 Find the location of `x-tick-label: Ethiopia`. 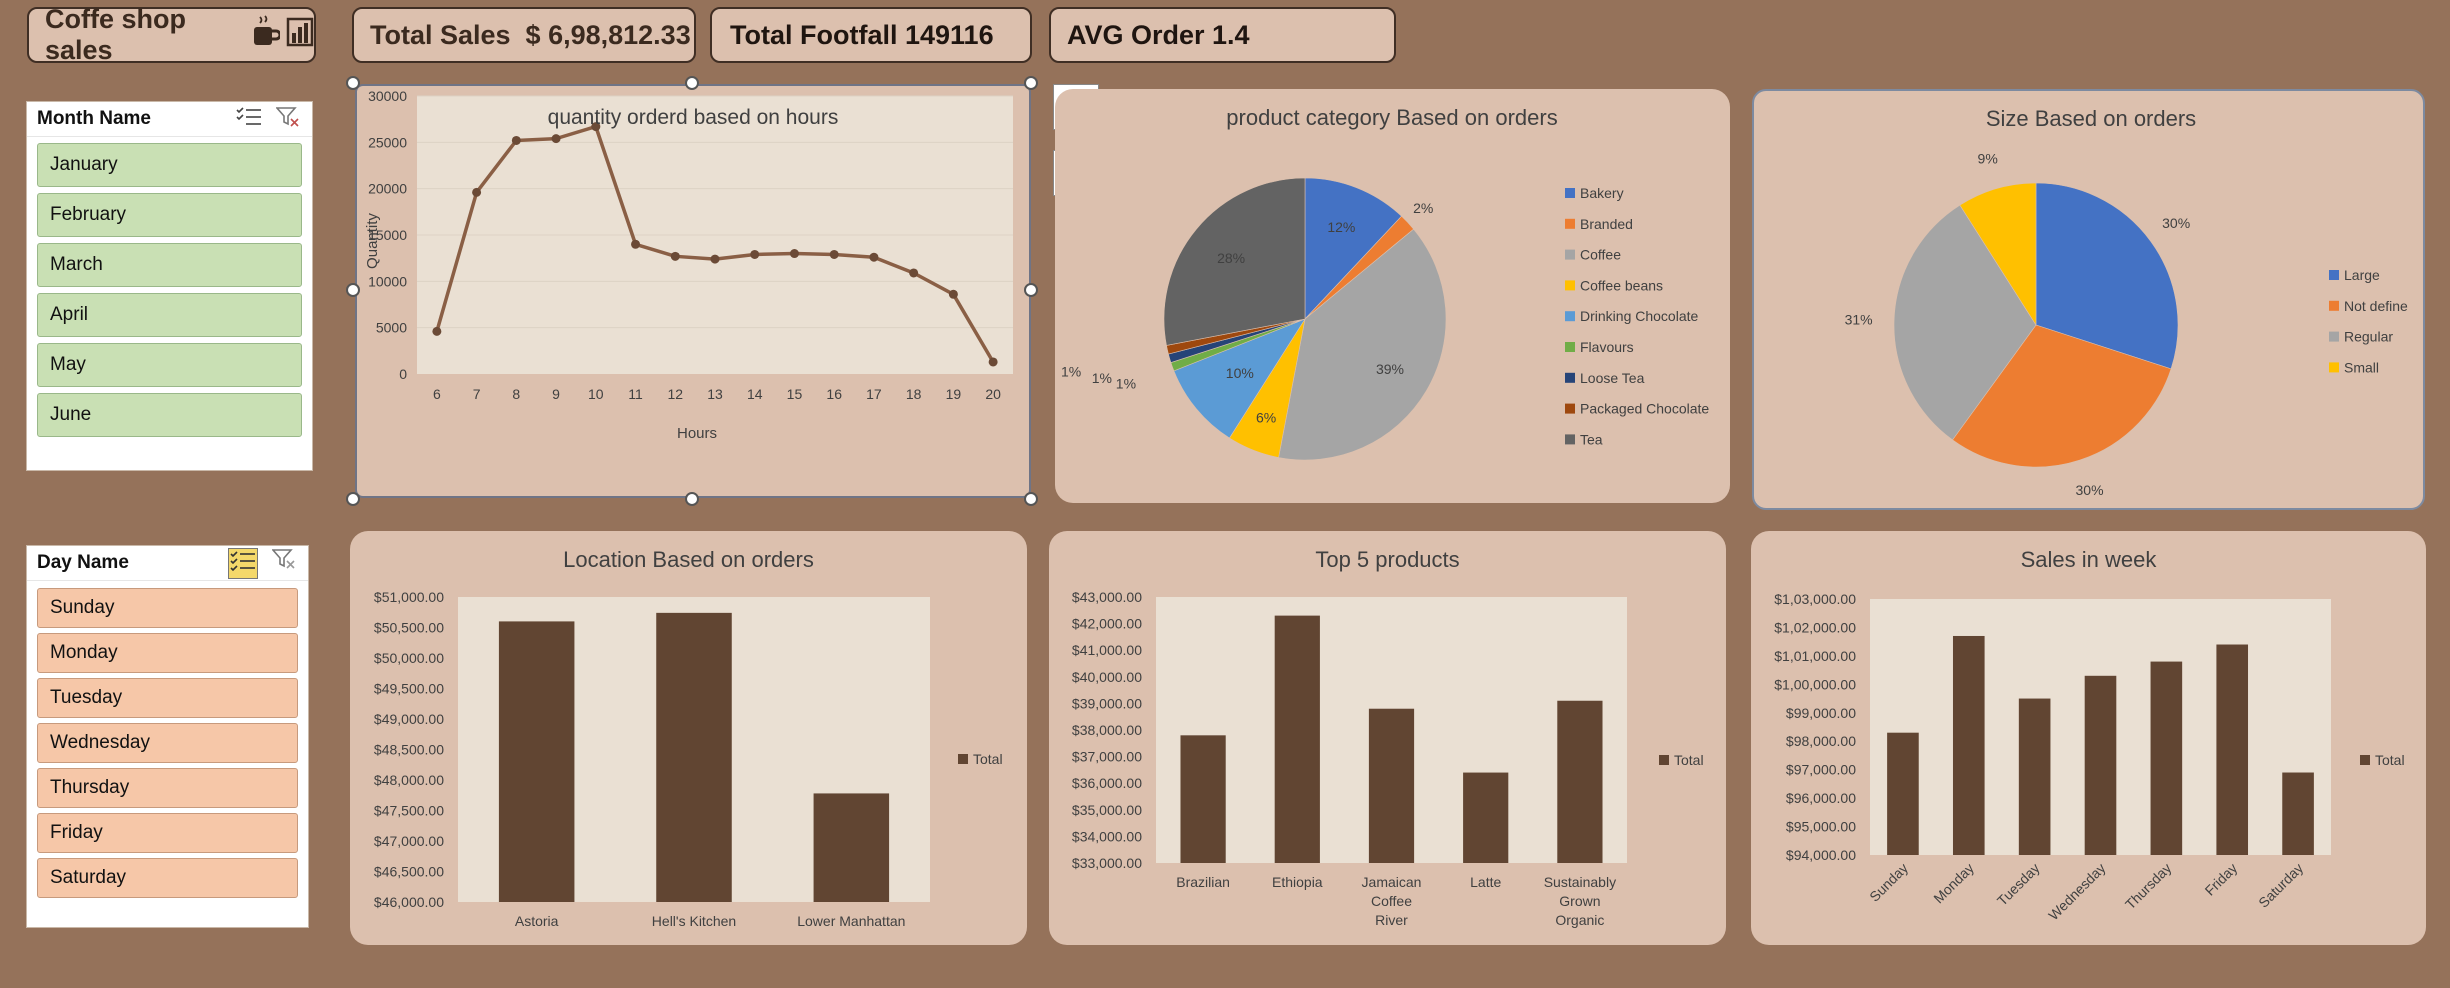

x-tick-label: Ethiopia is located at coordinates (1297, 882).